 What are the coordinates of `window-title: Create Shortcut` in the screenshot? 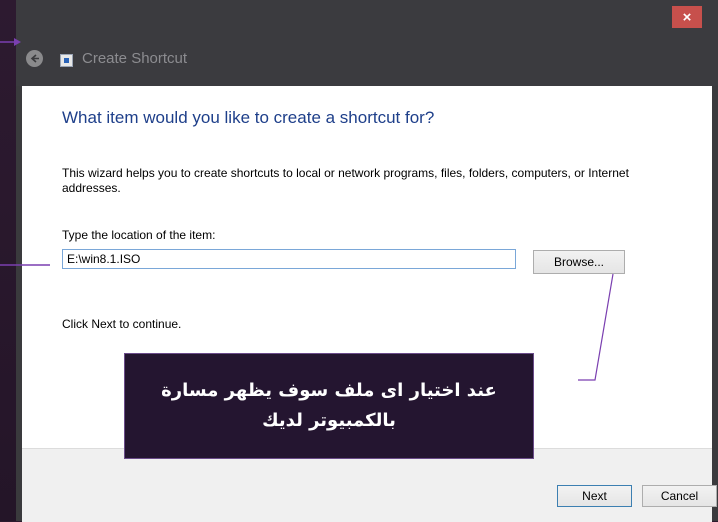 It's located at (135, 58).